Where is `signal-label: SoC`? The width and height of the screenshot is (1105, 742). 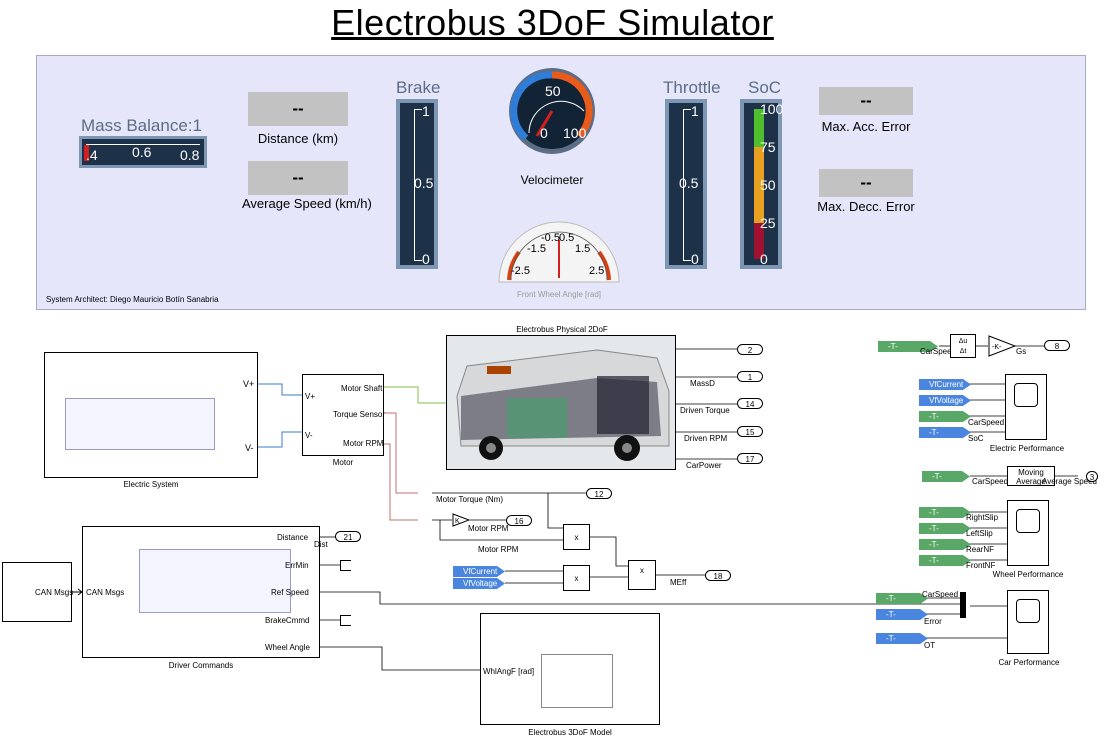
signal-label: SoC is located at coordinates (976, 438).